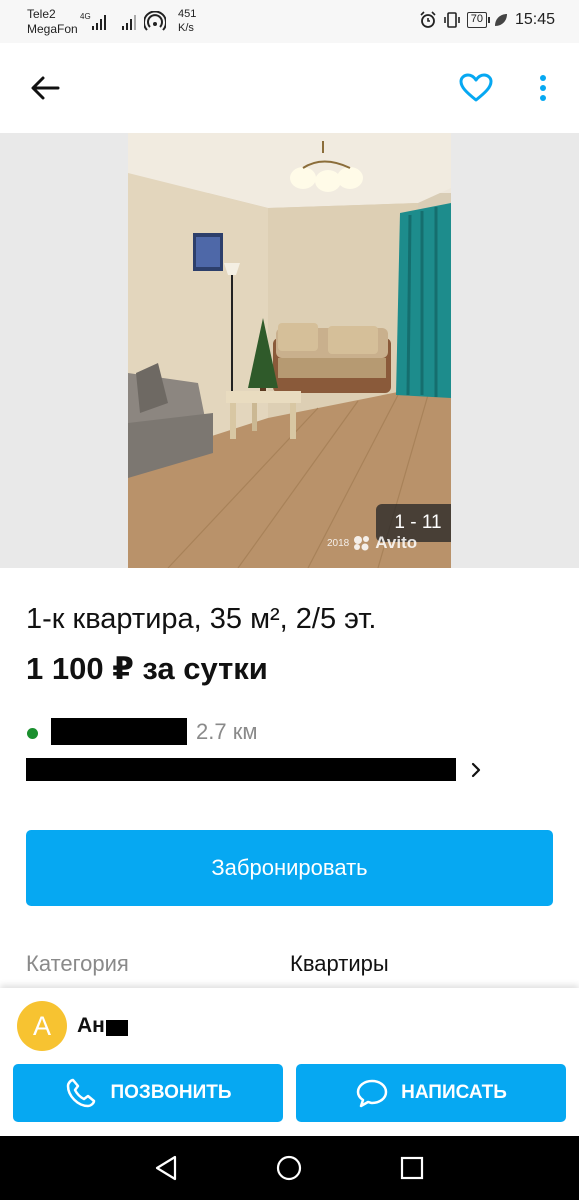 This screenshot has width=579, height=1200. I want to click on square-recents-icon, so click(412, 1168).